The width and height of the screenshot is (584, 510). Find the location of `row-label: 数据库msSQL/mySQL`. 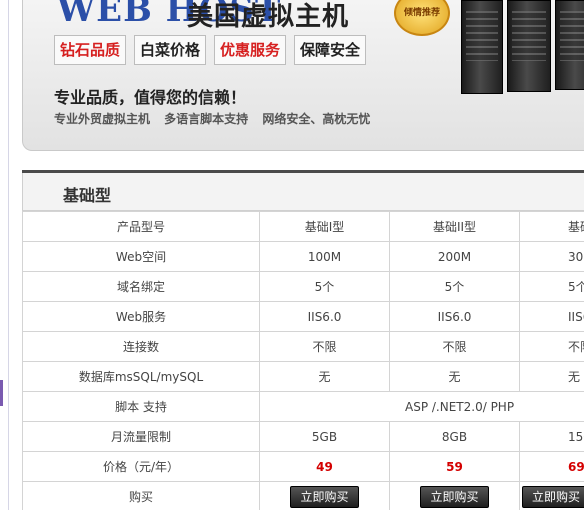

row-label: 数据库msSQL/mySQL is located at coordinates (141, 376).